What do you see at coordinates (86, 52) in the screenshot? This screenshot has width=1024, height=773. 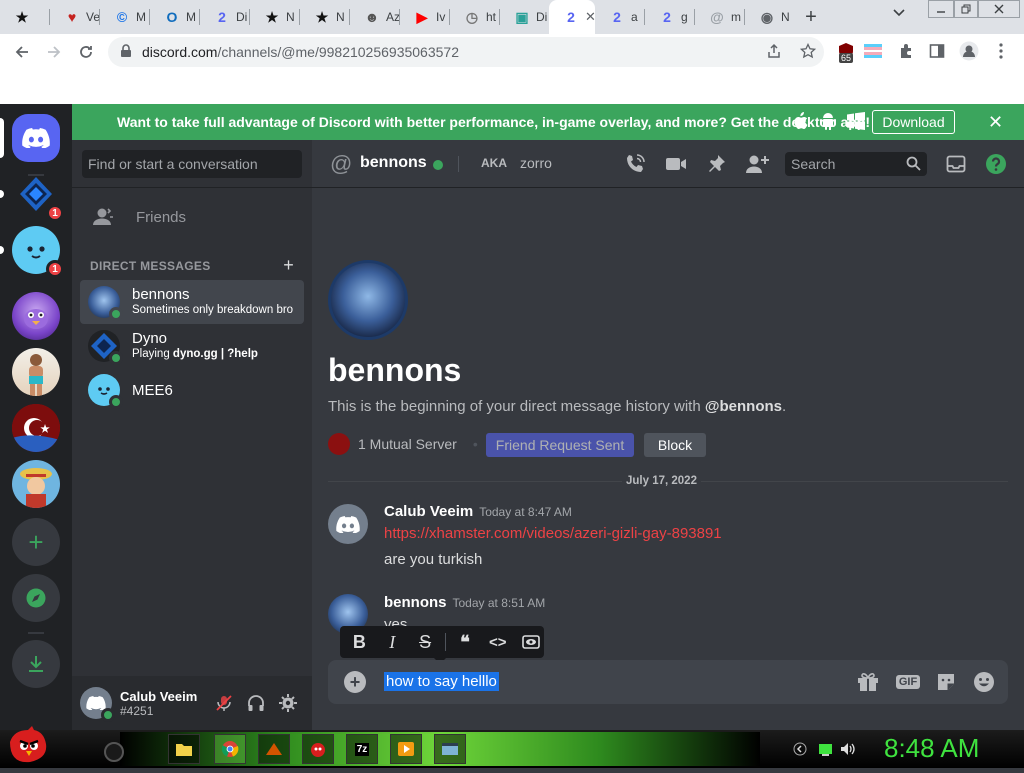 I see `reload-button` at bounding box center [86, 52].